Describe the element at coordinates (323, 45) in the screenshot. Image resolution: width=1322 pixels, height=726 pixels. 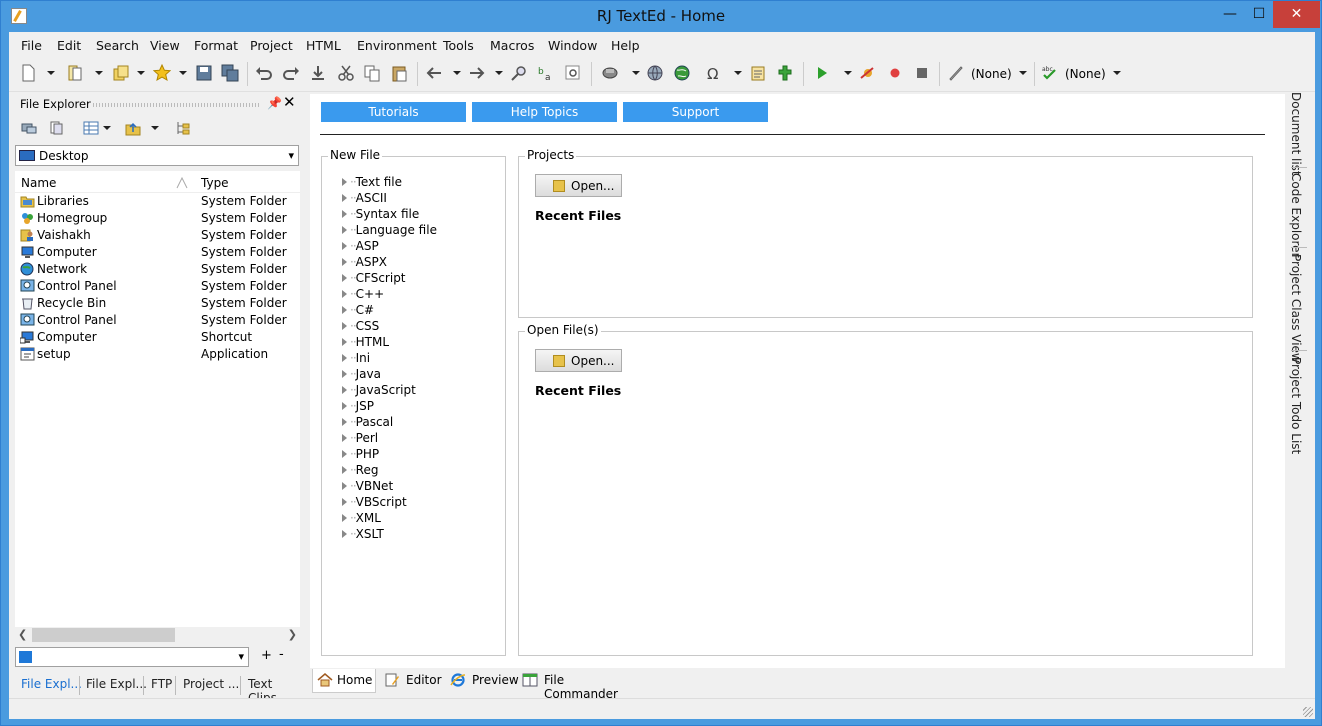
I see `menu-html: HTML` at that location.